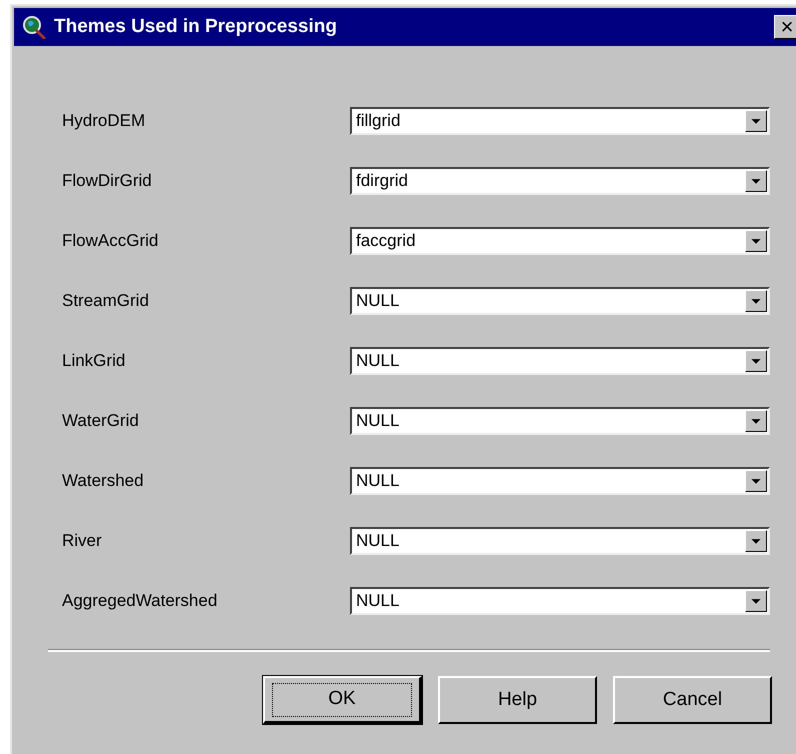  I want to click on field-label: River, so click(82, 541).